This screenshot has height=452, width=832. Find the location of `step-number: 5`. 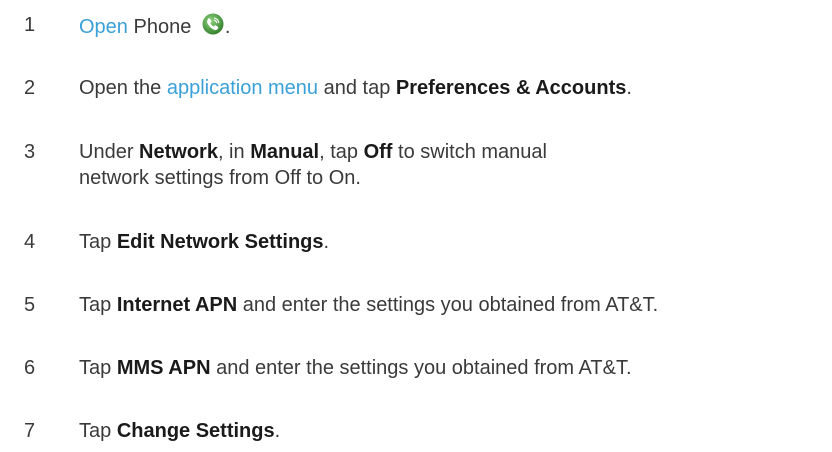

step-number: 5 is located at coordinates (30, 305).